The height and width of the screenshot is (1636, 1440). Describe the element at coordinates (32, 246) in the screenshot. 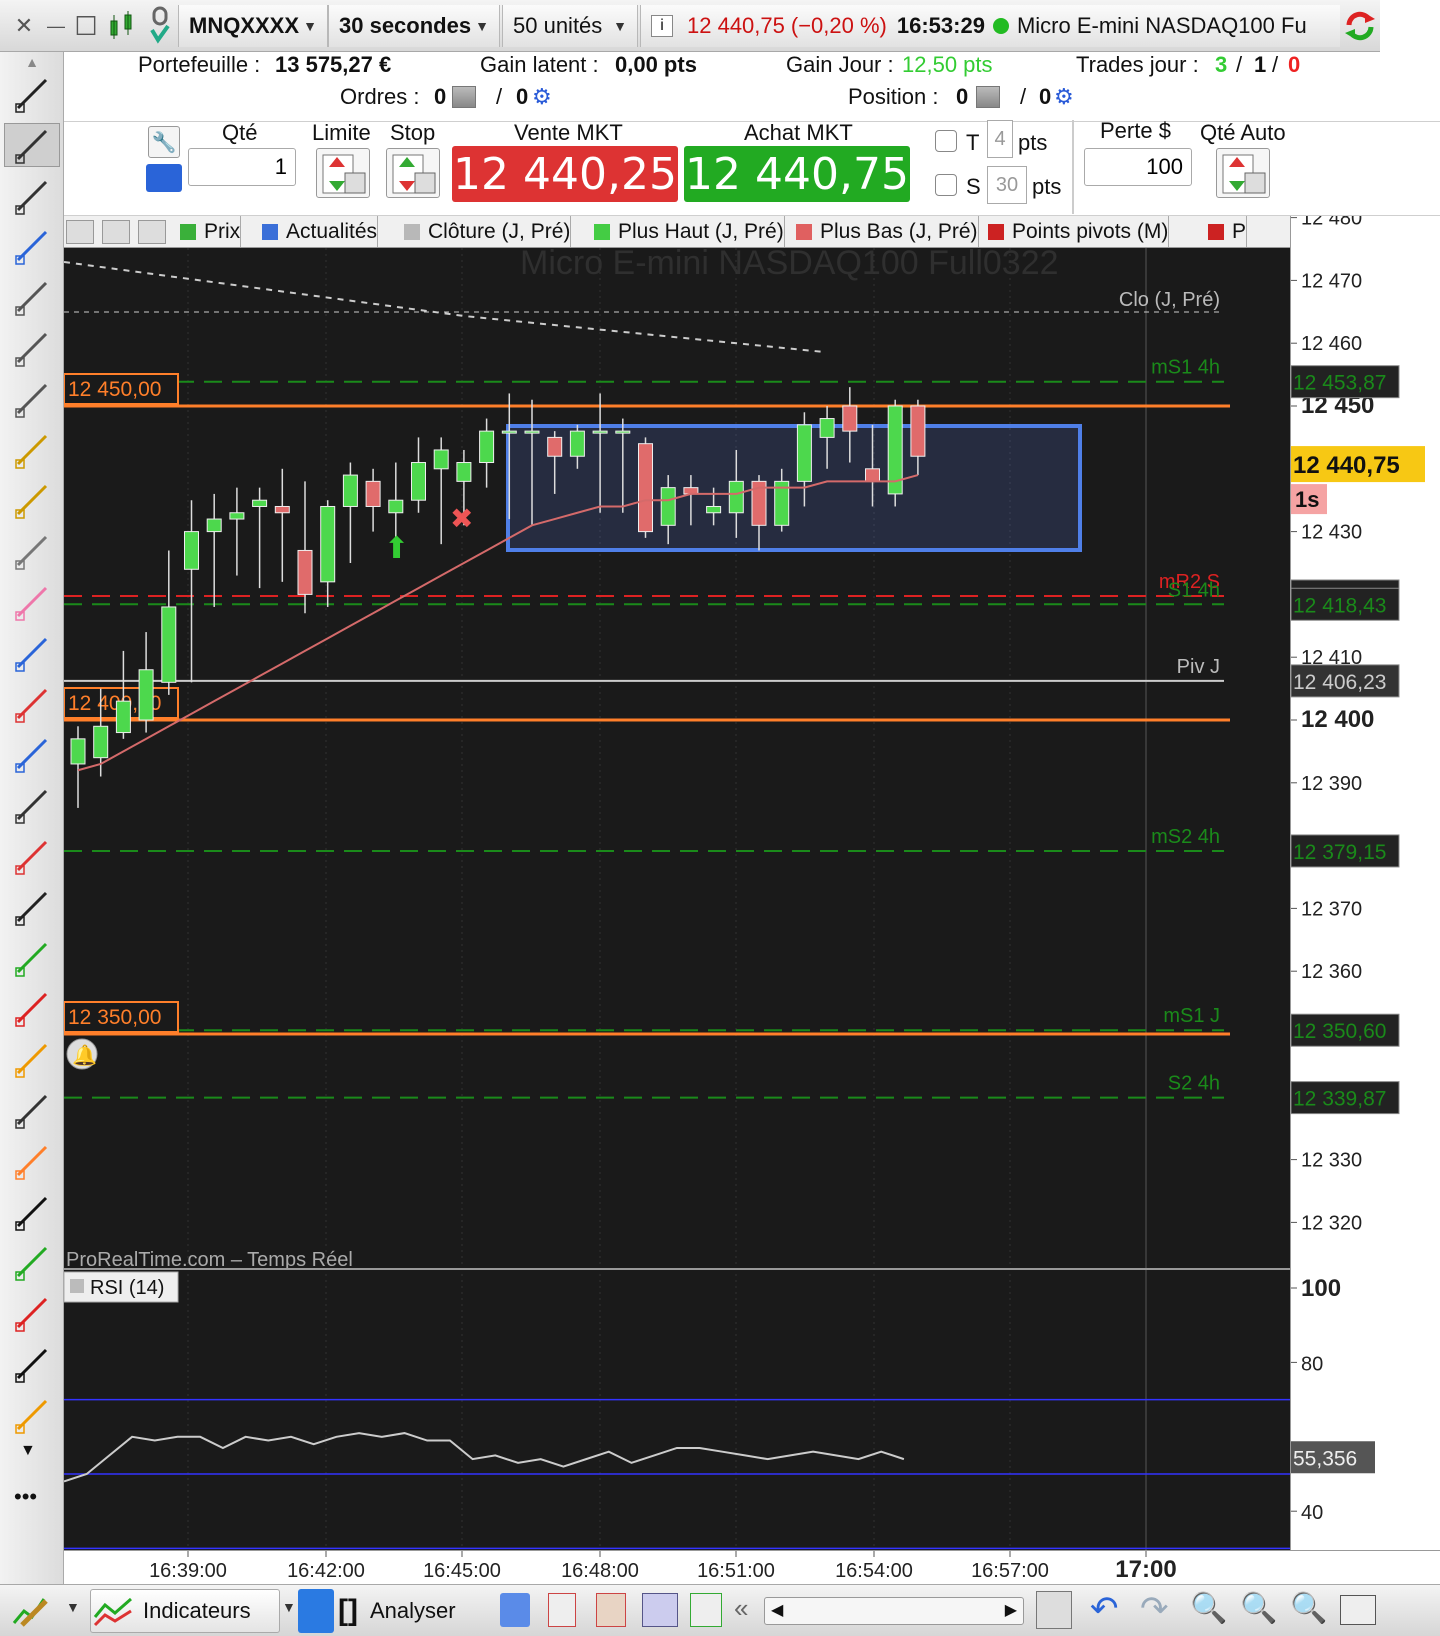

I see `move-icon` at that location.